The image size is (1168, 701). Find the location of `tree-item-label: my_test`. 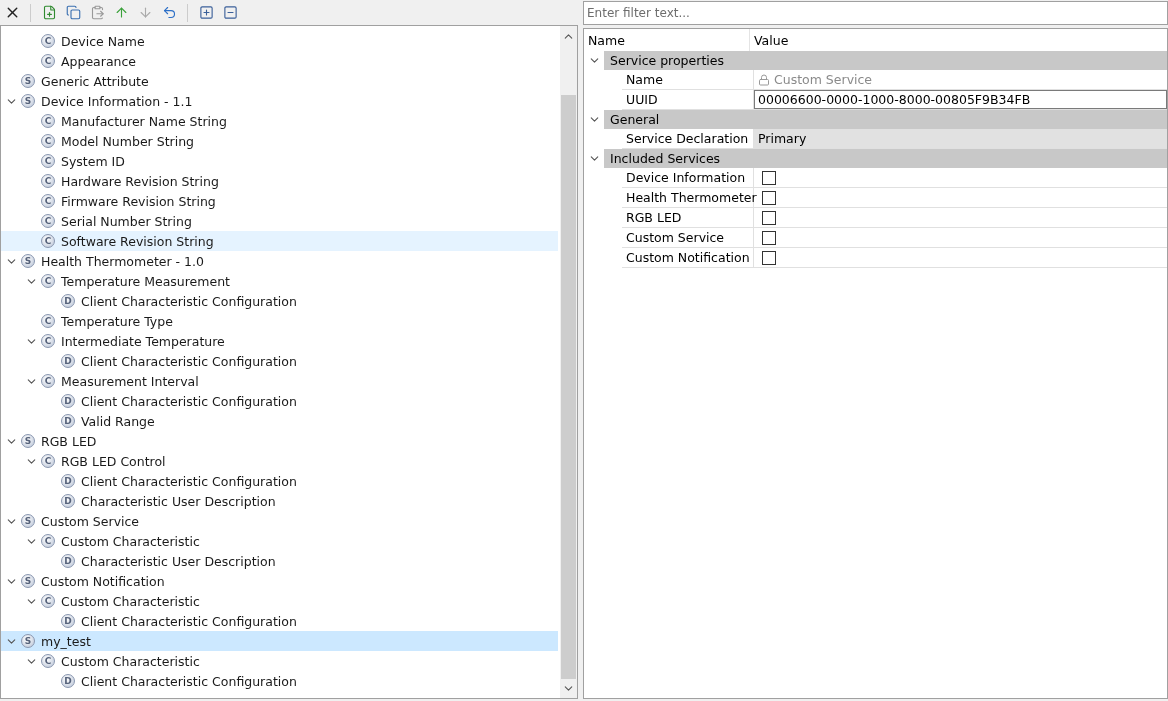

tree-item-label: my_test is located at coordinates (66, 641).